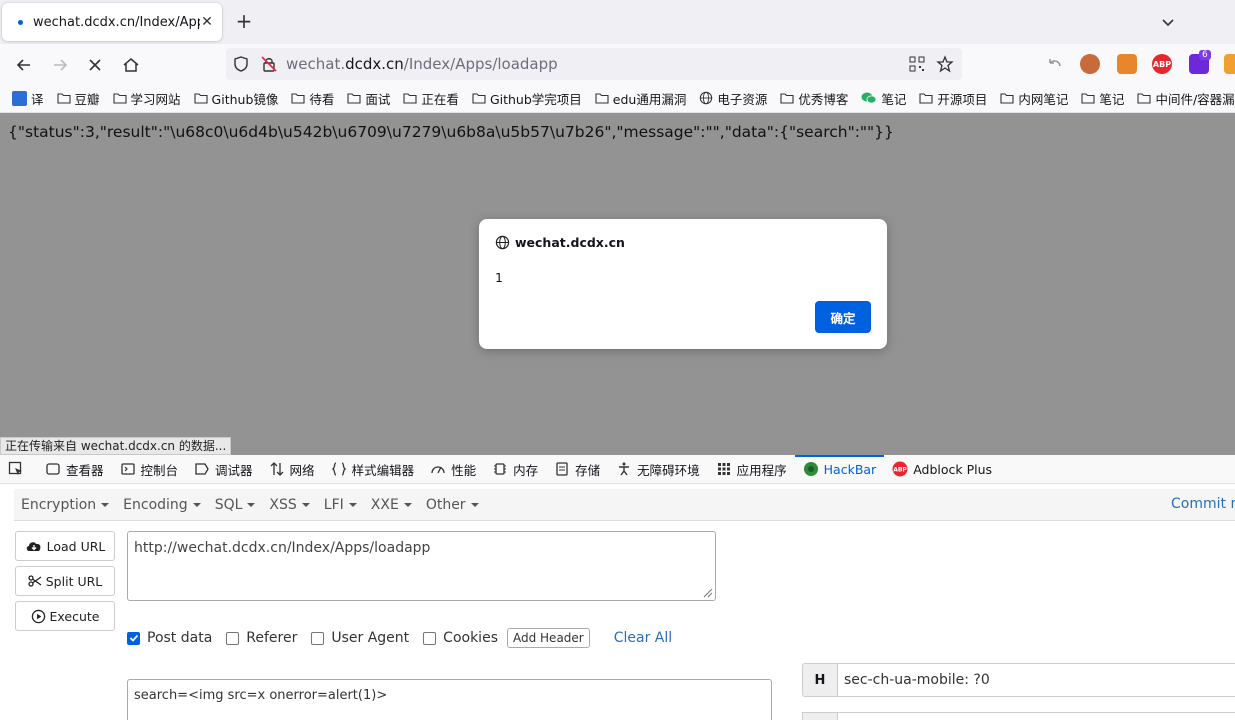  What do you see at coordinates (594, 64) in the screenshot?
I see `url-bar: wechat. dcdx.cn/Index/Apps/loadapp` at bounding box center [594, 64].